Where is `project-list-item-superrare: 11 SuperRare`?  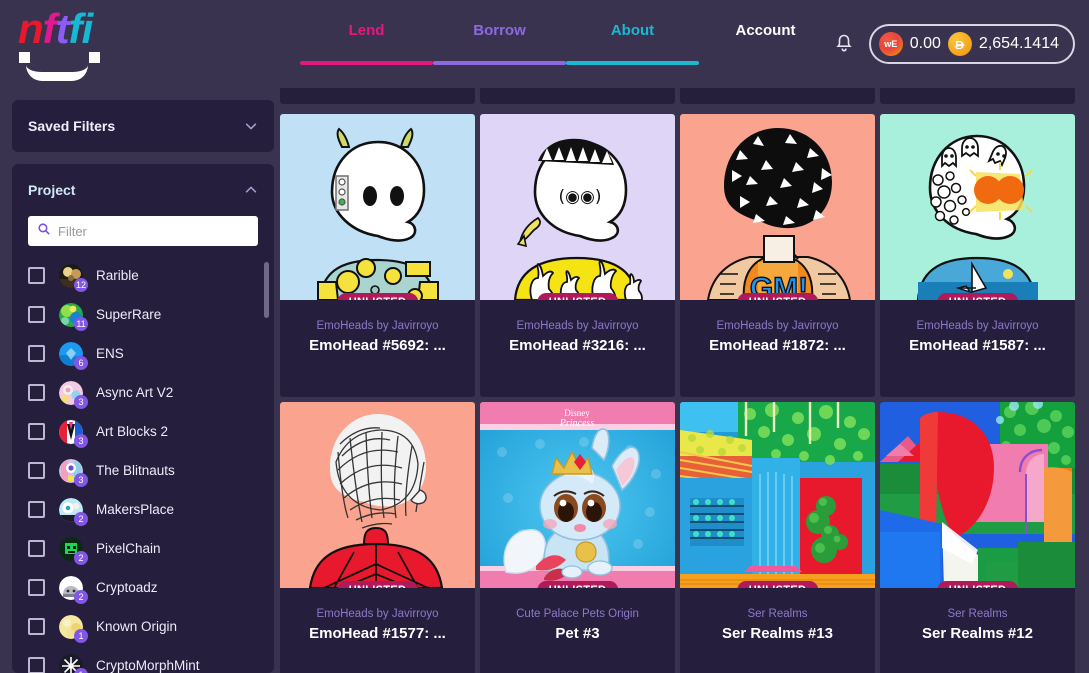 project-list-item-superrare: 11 SuperRare is located at coordinates (151, 314).